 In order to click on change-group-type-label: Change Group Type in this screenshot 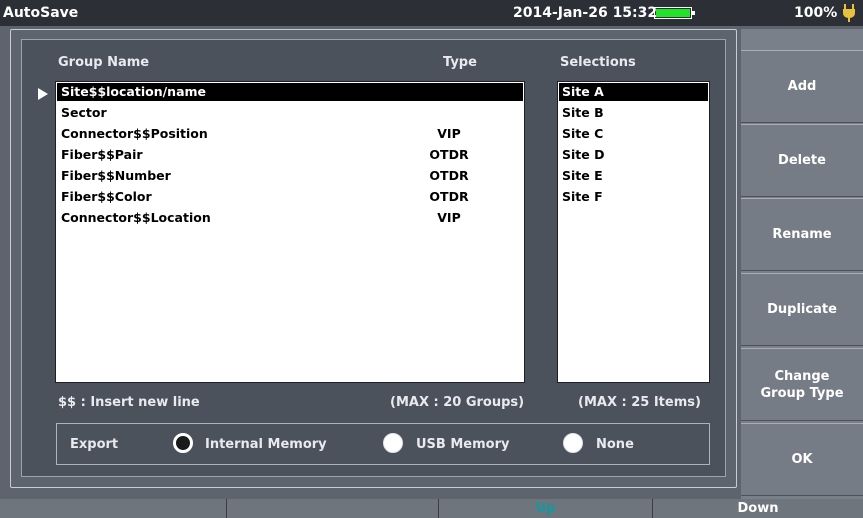, I will do `click(801, 385)`.